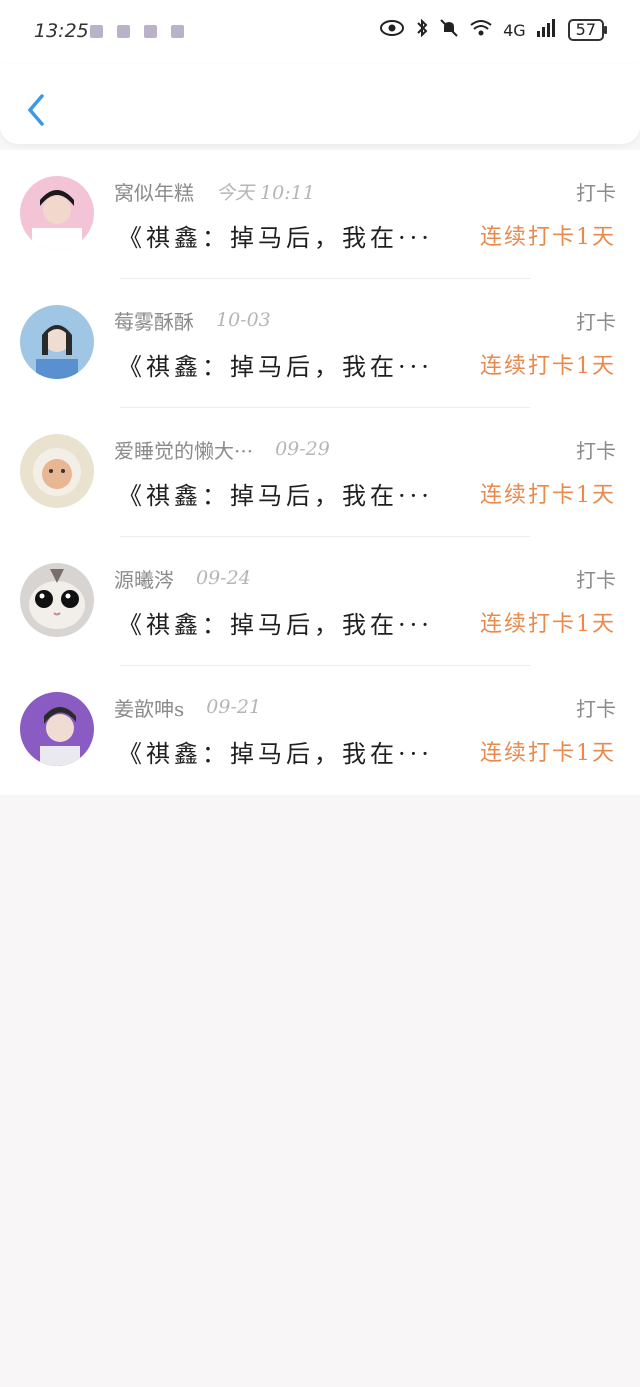 This screenshot has height=1387, width=640. Describe the element at coordinates (154, 191) in the screenshot. I see `username: 窝似年糕` at that location.